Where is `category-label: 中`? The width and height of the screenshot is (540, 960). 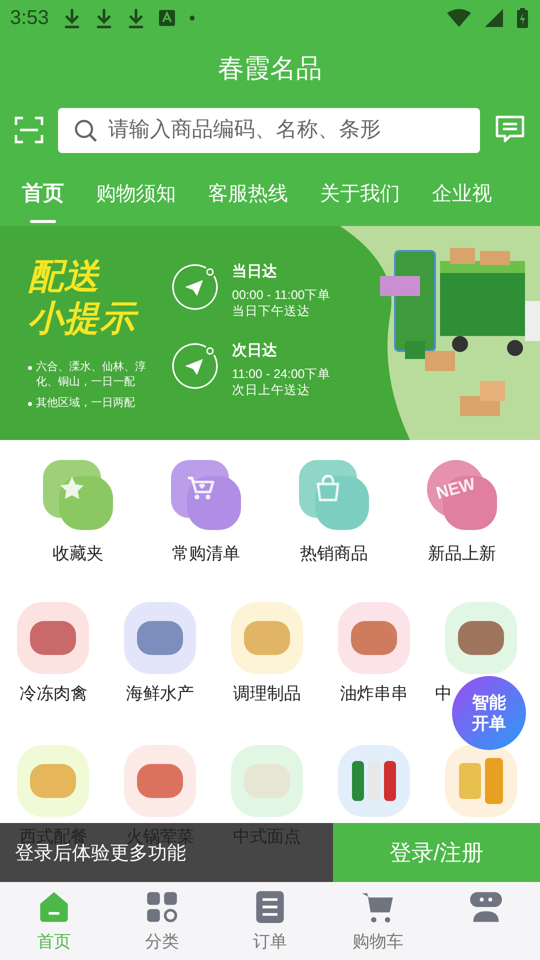
category-label: 中 is located at coordinates (443, 693).